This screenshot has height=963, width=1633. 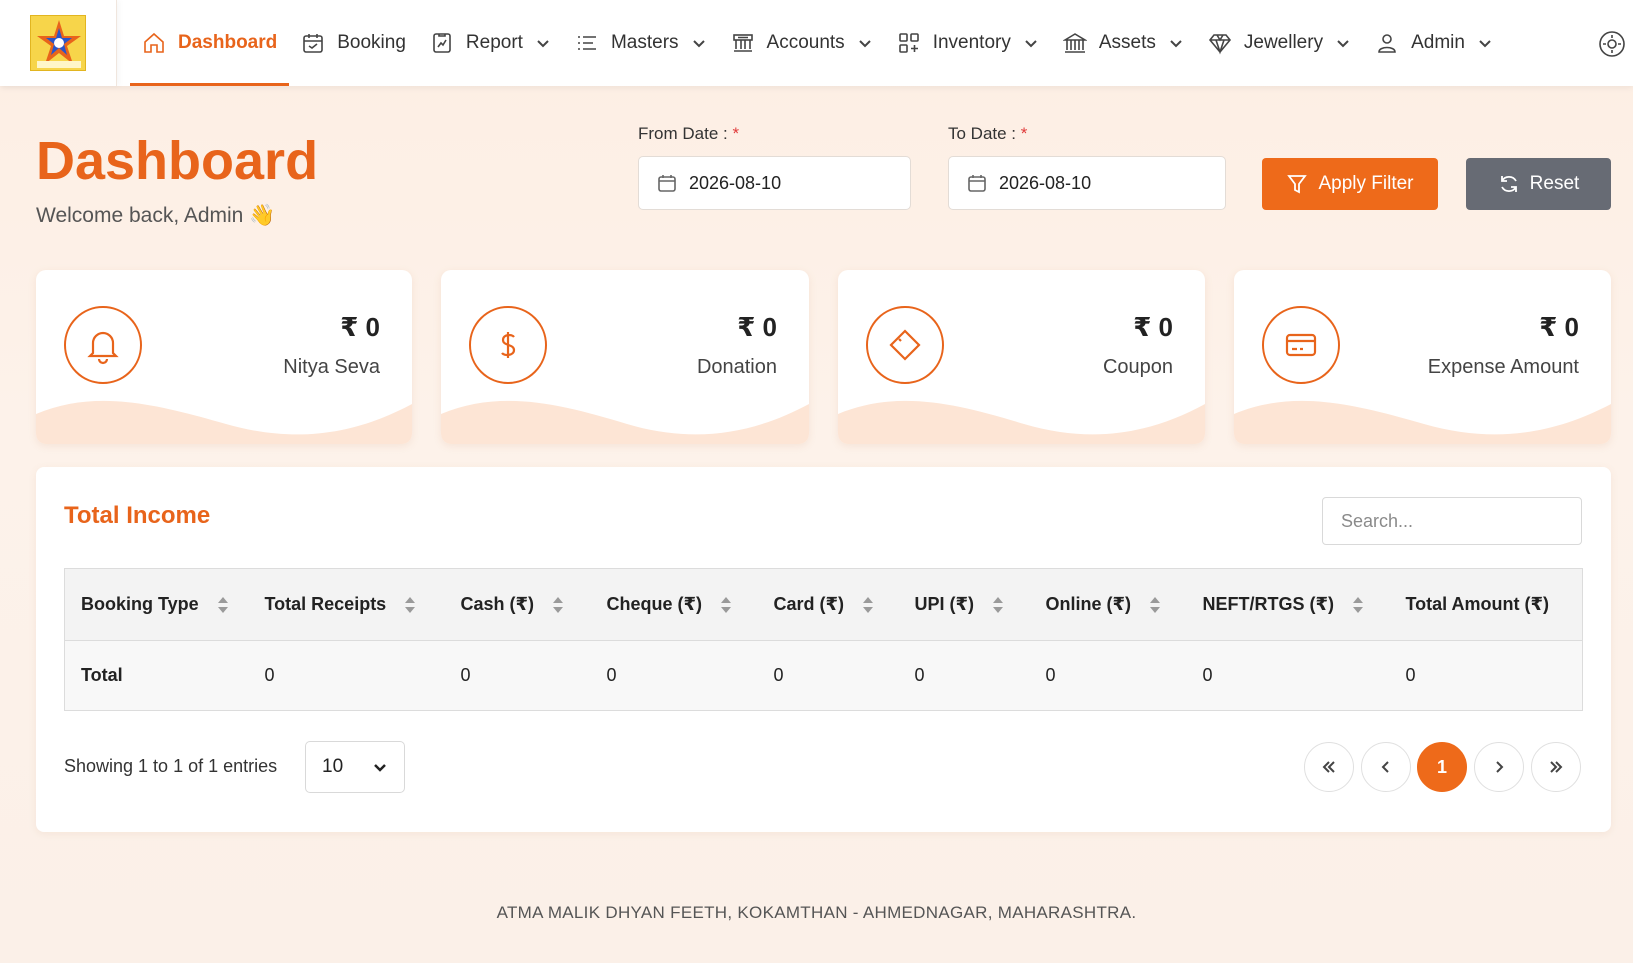 I want to click on page-title: Dashboard, so click(x=177, y=161).